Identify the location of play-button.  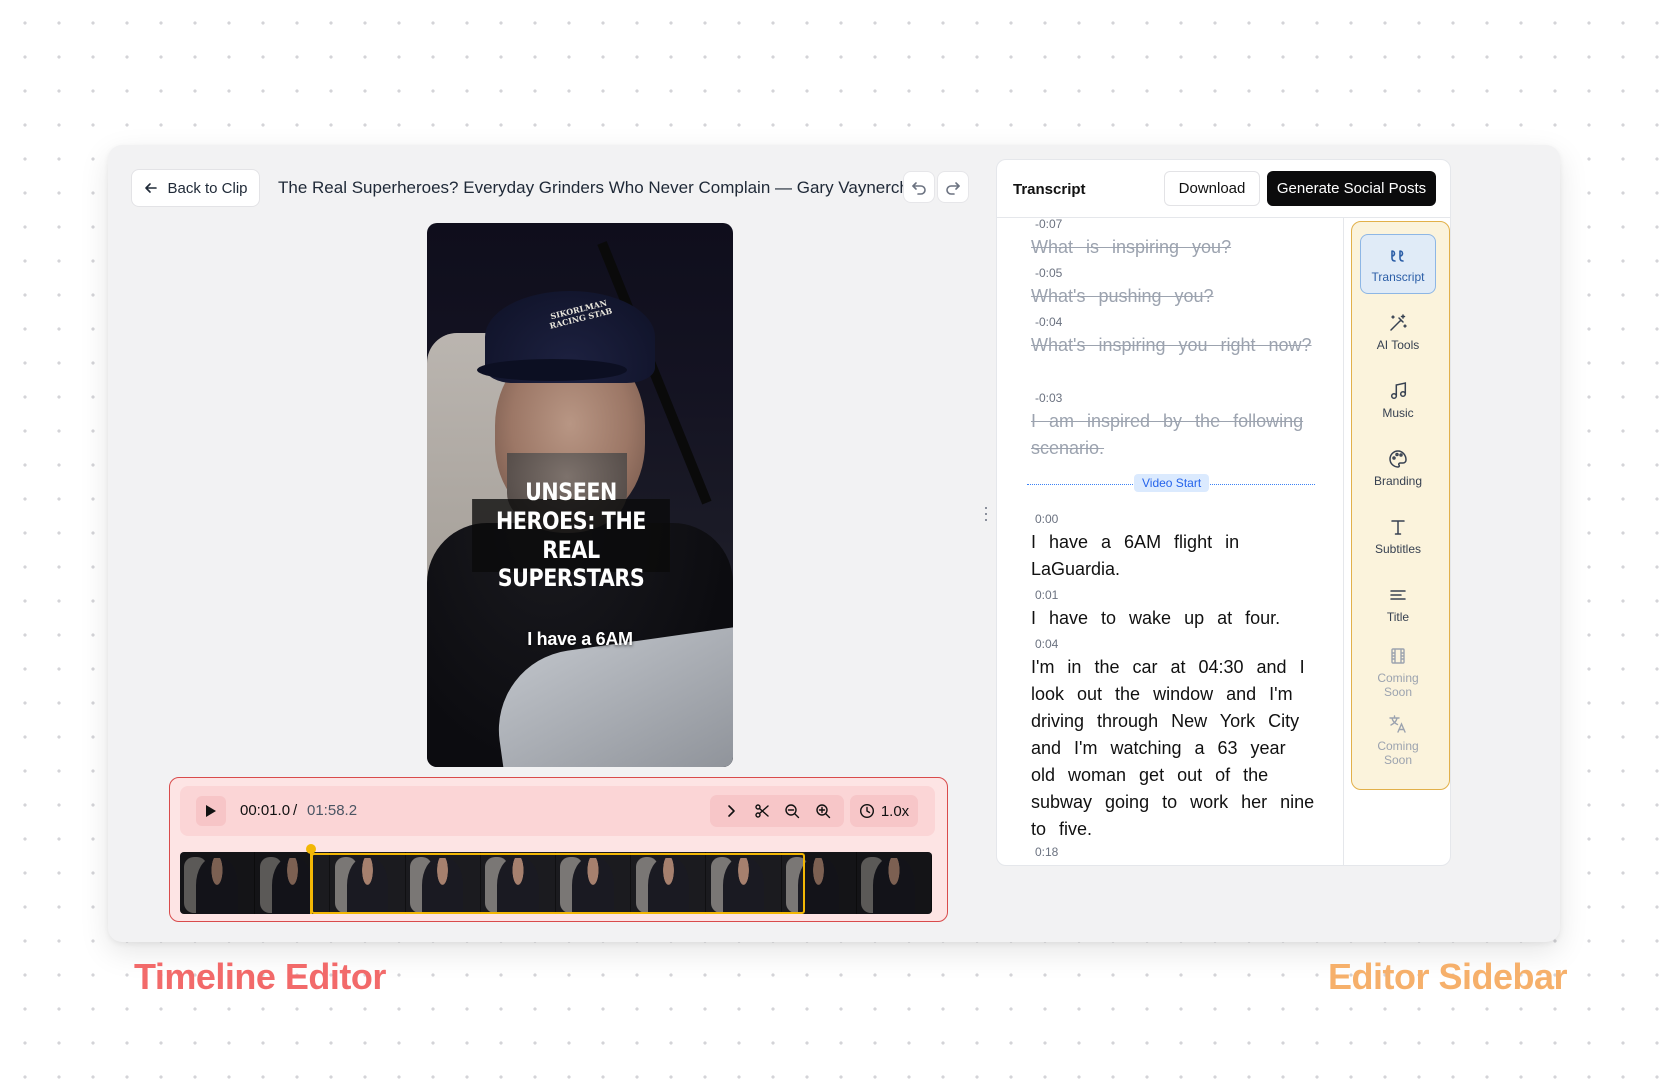
(211, 811).